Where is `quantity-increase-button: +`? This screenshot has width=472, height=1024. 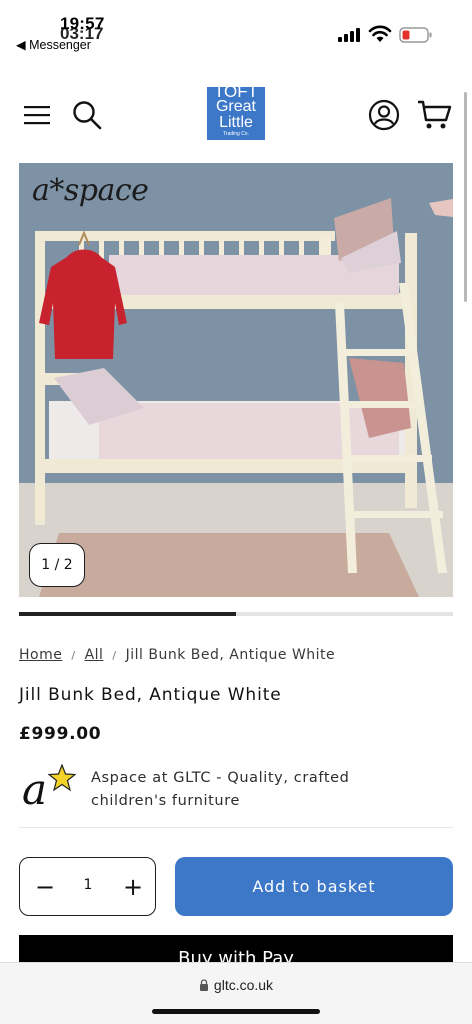
quantity-increase-button: + is located at coordinates (133, 887).